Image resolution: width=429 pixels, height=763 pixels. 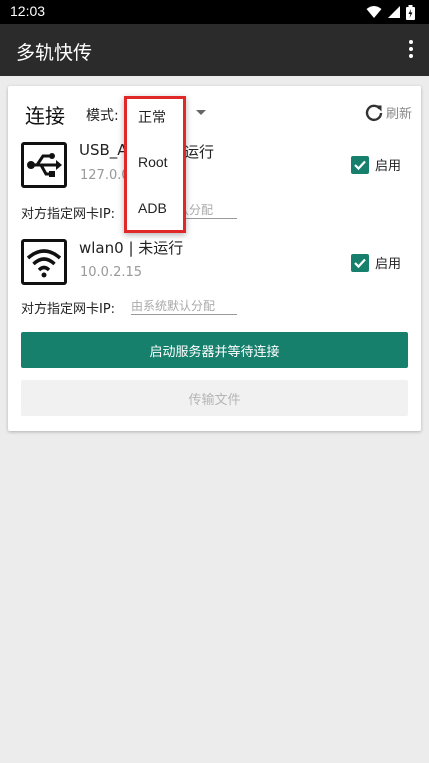 I want to click on device-ip: 10.0.2.15, so click(x=111, y=272).